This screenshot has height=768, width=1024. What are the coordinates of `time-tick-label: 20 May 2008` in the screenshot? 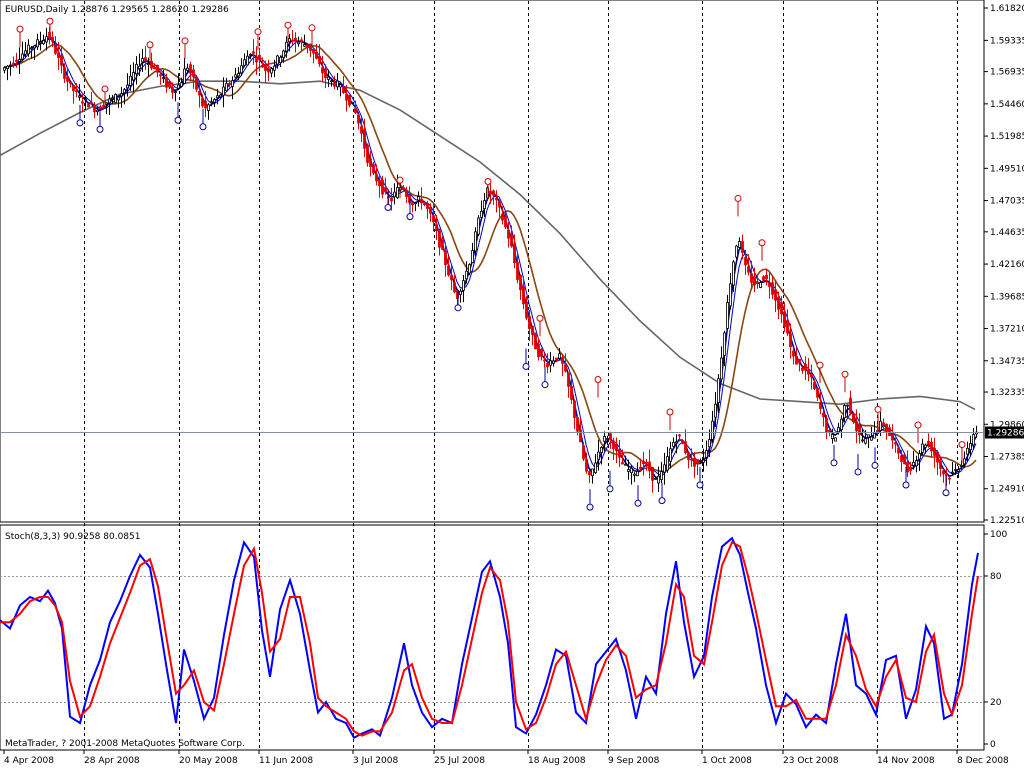 It's located at (208, 761).